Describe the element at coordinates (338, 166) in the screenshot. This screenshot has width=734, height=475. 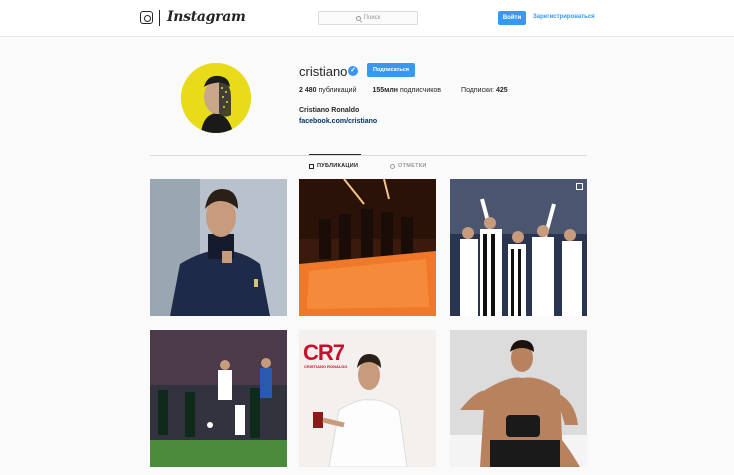
I see `tab-posts-label: ПУБЛИКАЦИИ` at that location.